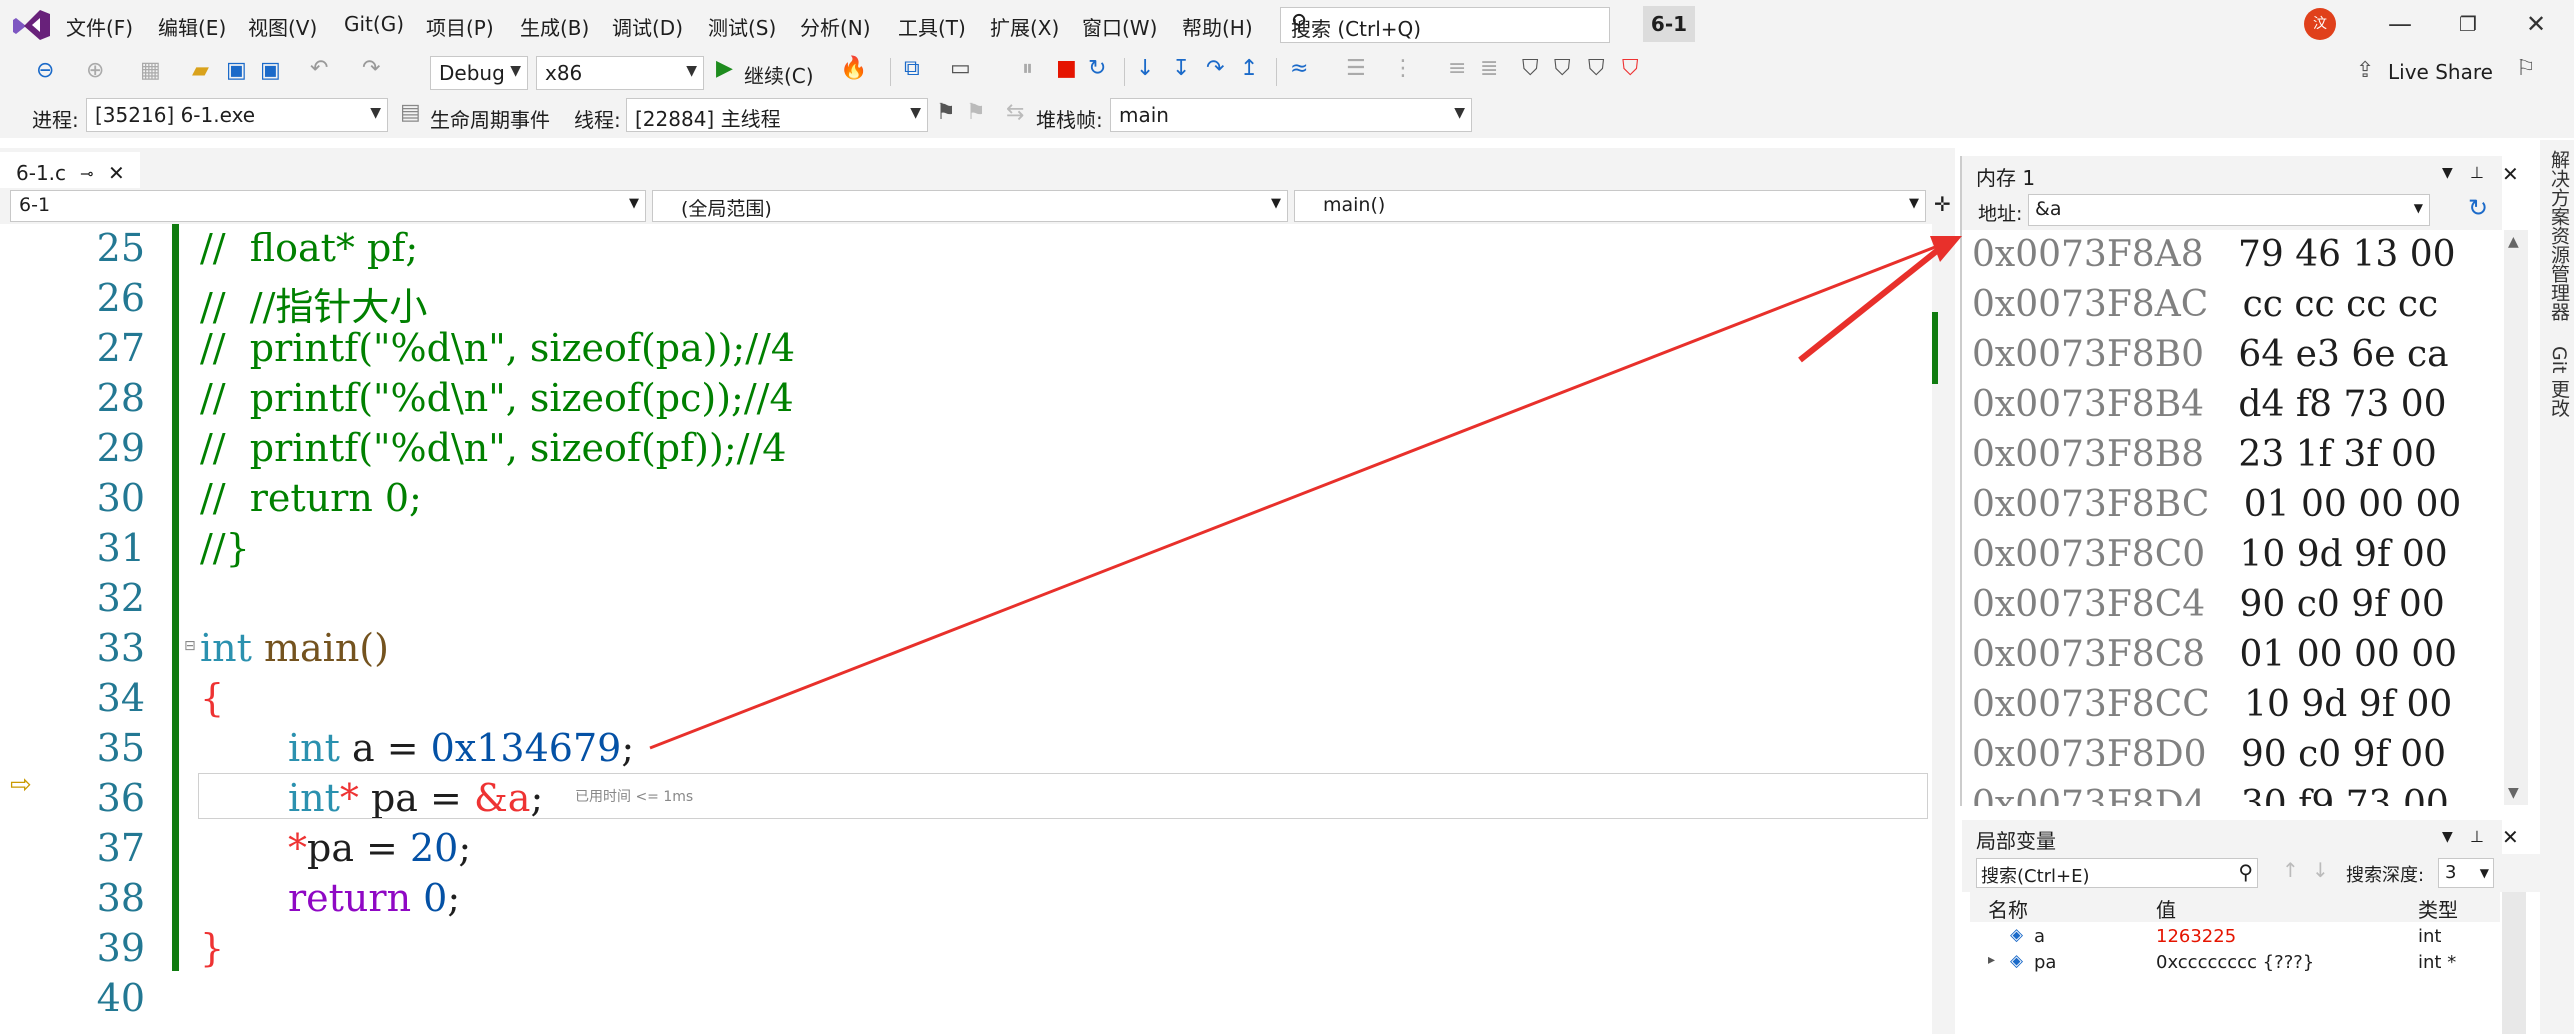  Describe the element at coordinates (237, 115) in the screenshot. I see `process-dropdown: [35216] 6-1.exe ▼` at that location.